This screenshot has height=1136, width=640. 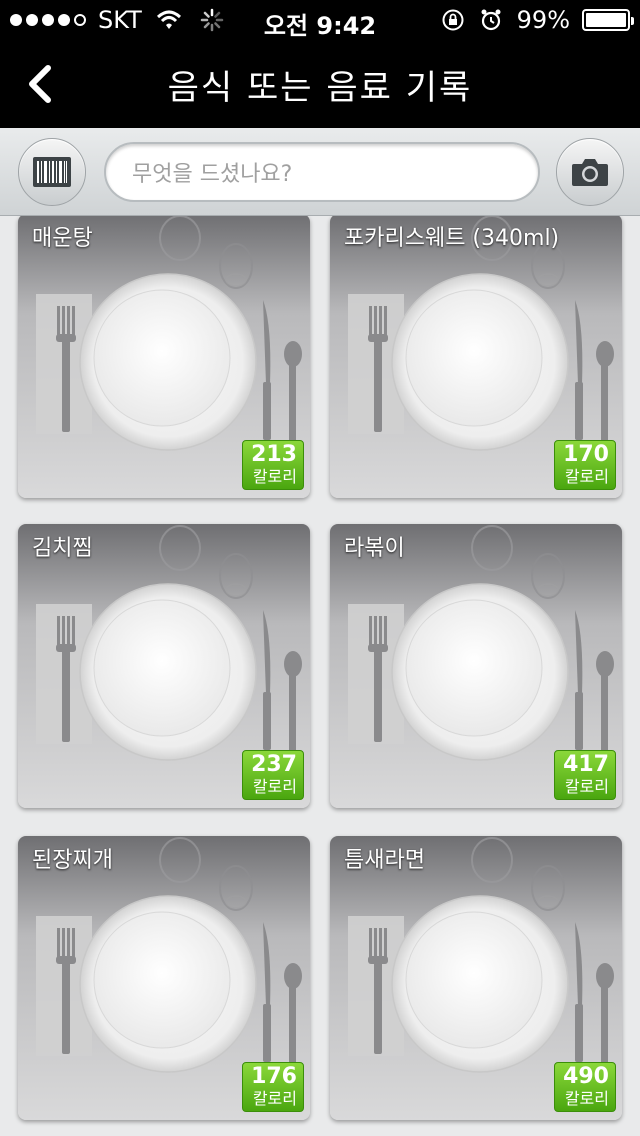 I want to click on calorie-value: 237, so click(x=274, y=764).